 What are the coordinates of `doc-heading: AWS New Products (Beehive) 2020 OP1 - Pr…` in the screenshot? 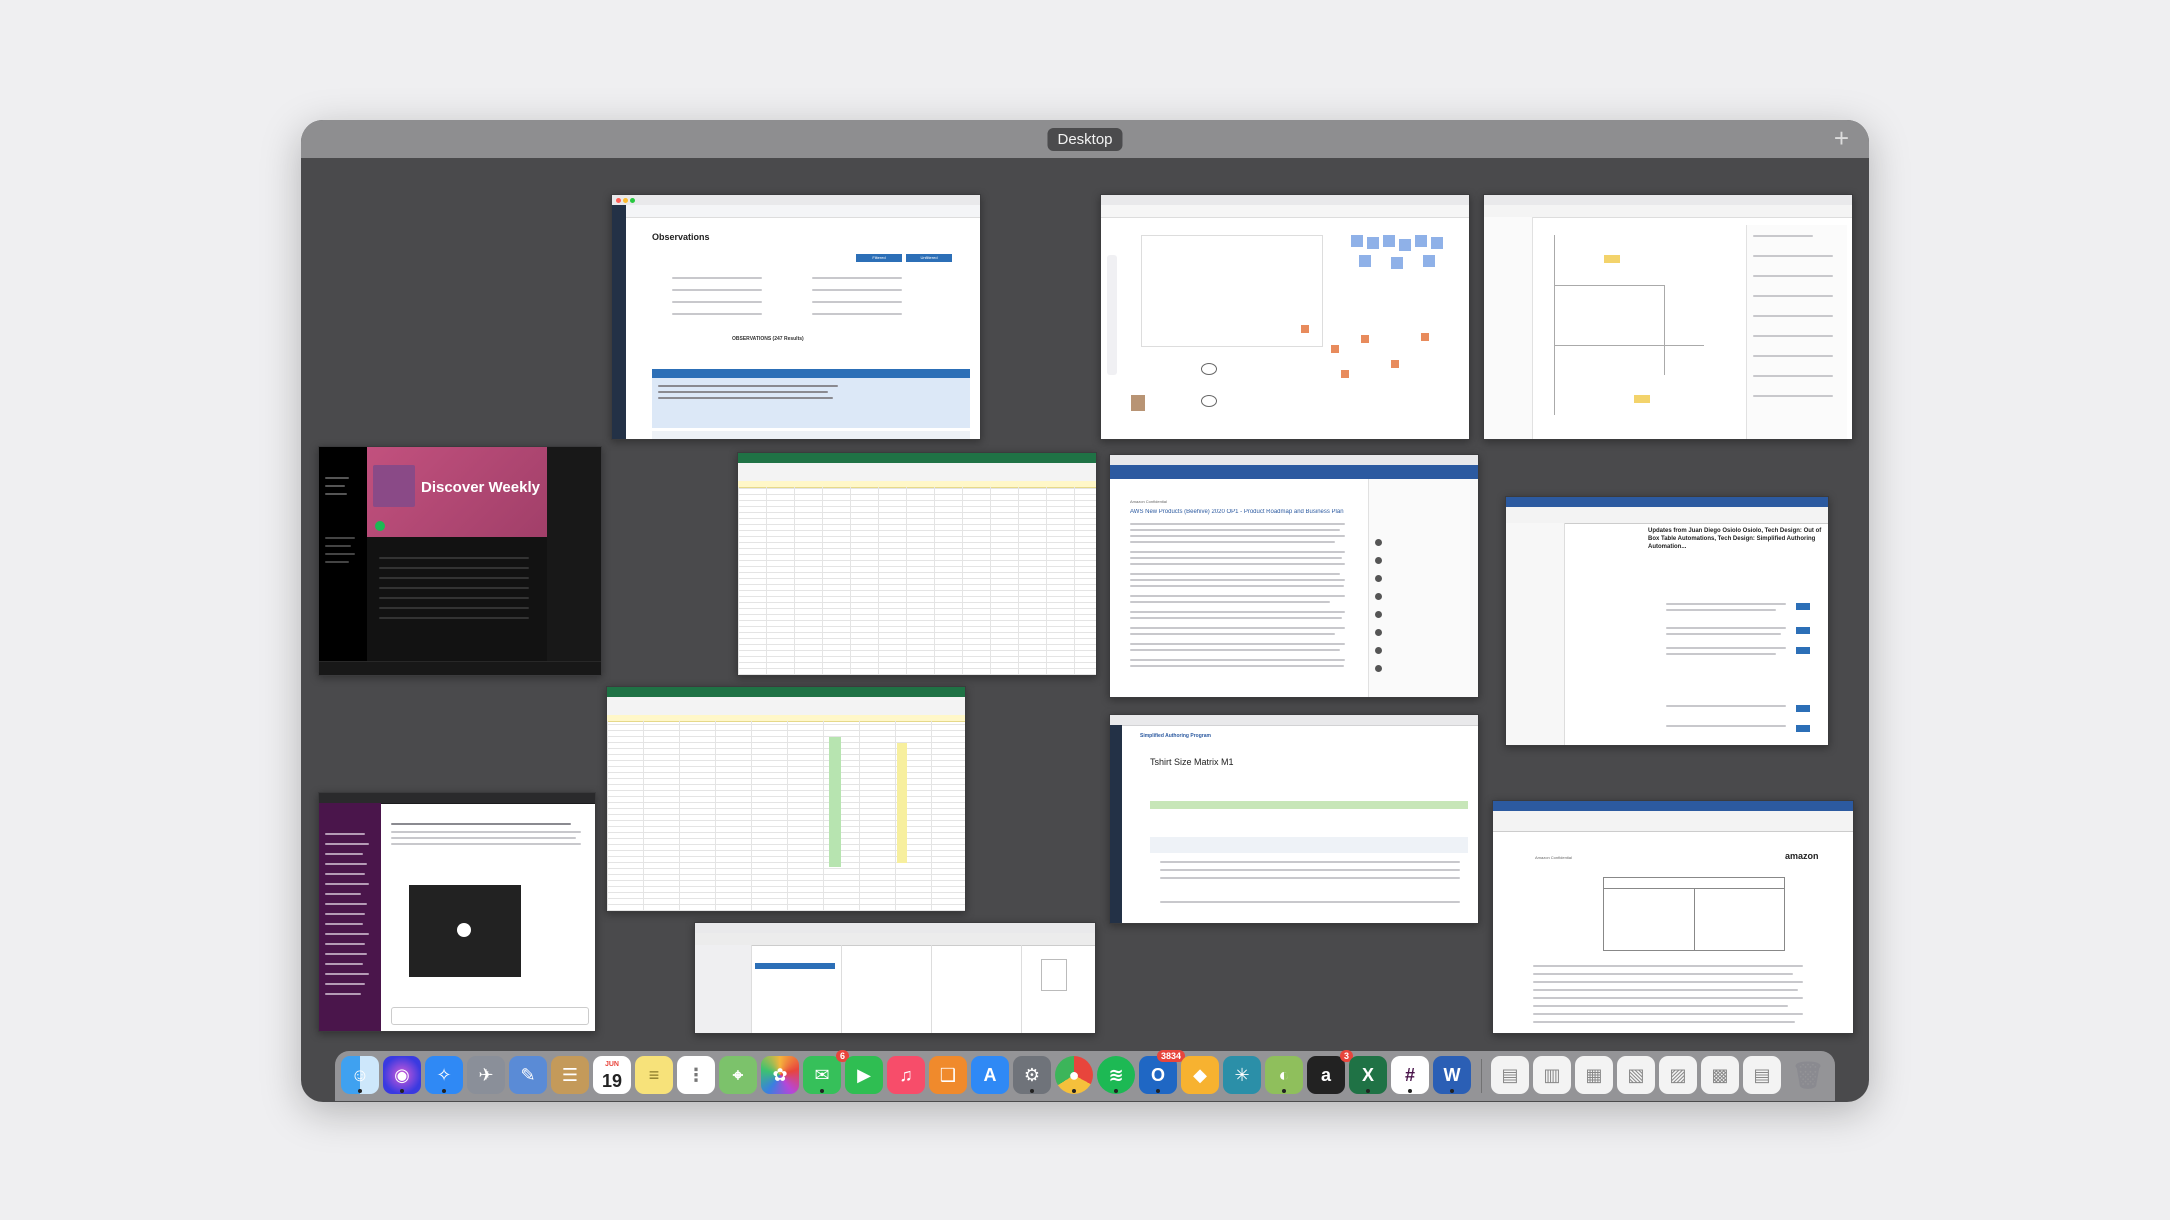 It's located at (1237, 512).